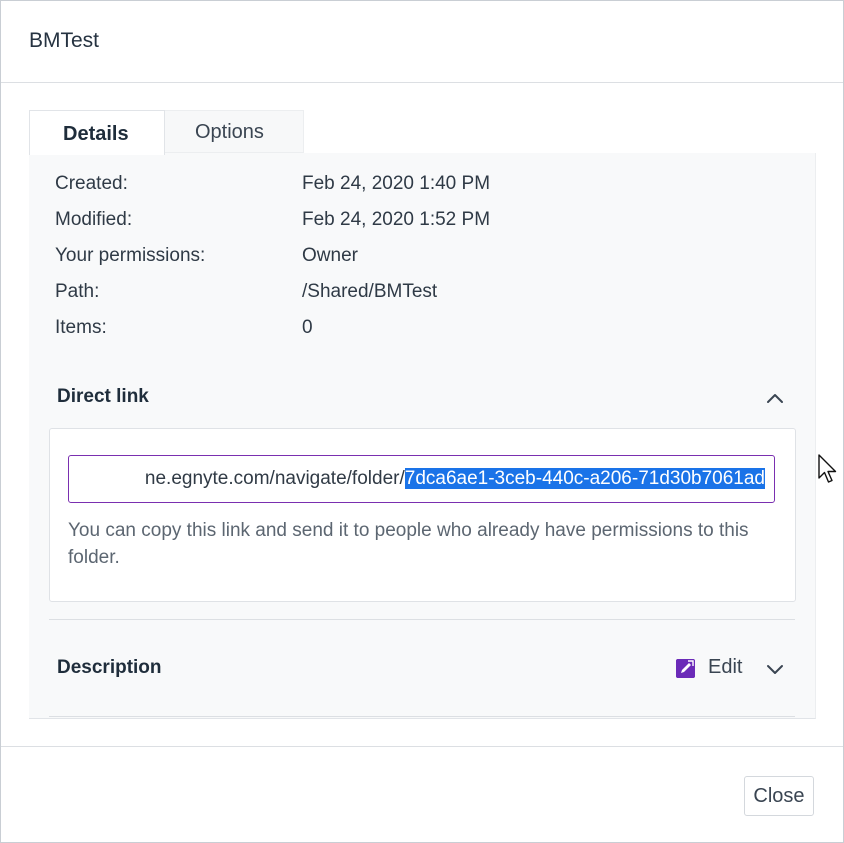 This screenshot has height=843, width=844. Describe the element at coordinates (103, 397) in the screenshot. I see `direct-link-heading: Direct link` at that location.